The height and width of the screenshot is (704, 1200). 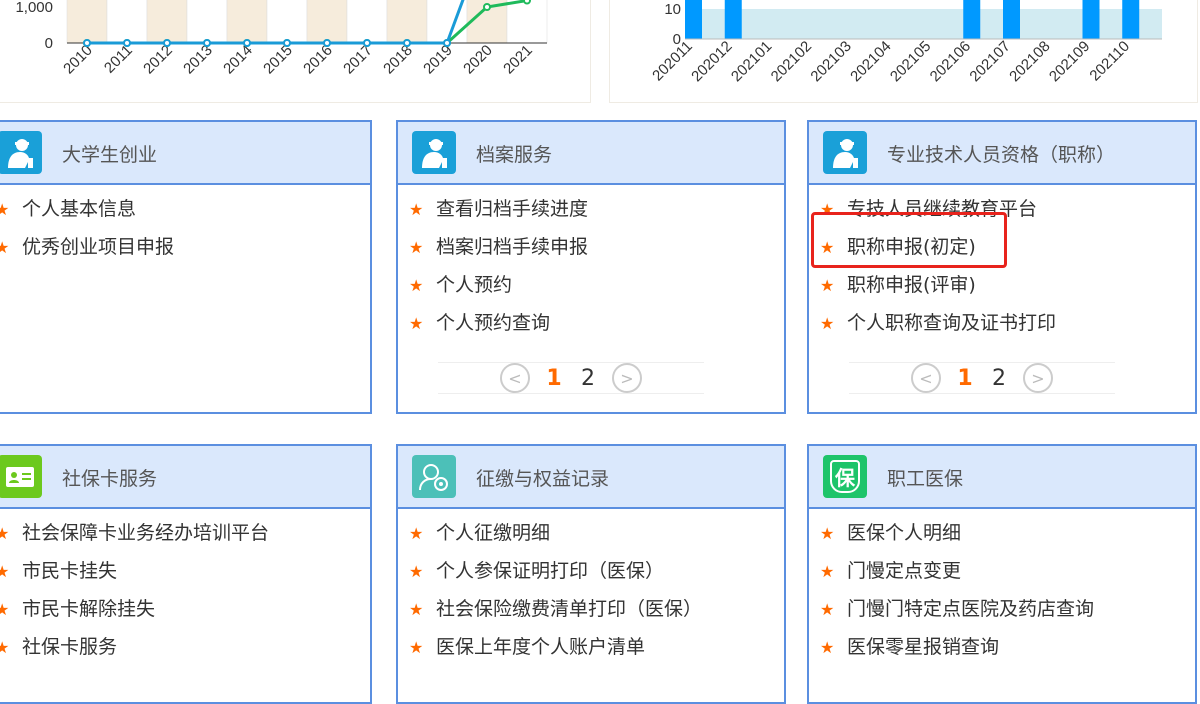 What do you see at coordinates (543, 479) in the screenshot?
I see `card-title: 征缴与权益记录` at bounding box center [543, 479].